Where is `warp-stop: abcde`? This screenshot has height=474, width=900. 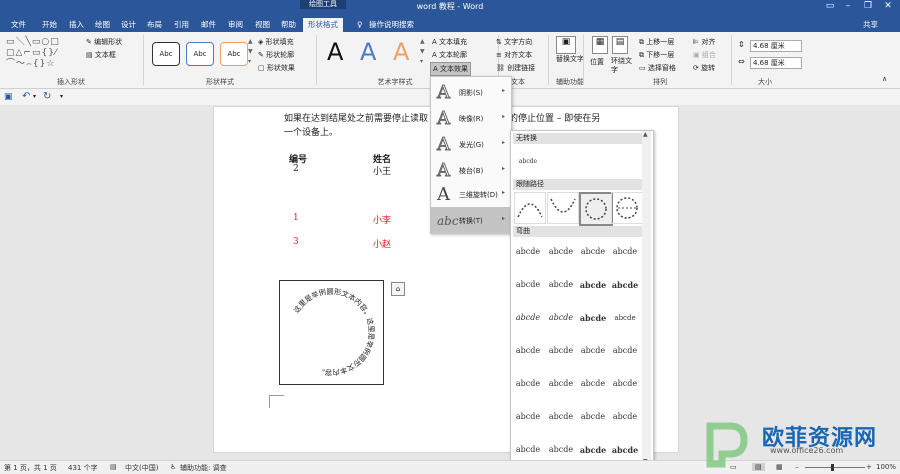
warp-stop: abcde is located at coordinates (561, 252).